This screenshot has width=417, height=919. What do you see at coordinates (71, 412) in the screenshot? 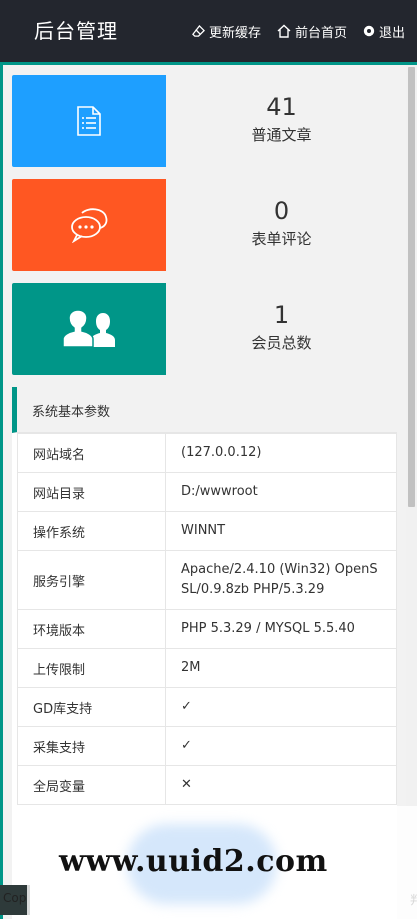
I see `panel-title: 系统基本参数` at bounding box center [71, 412].